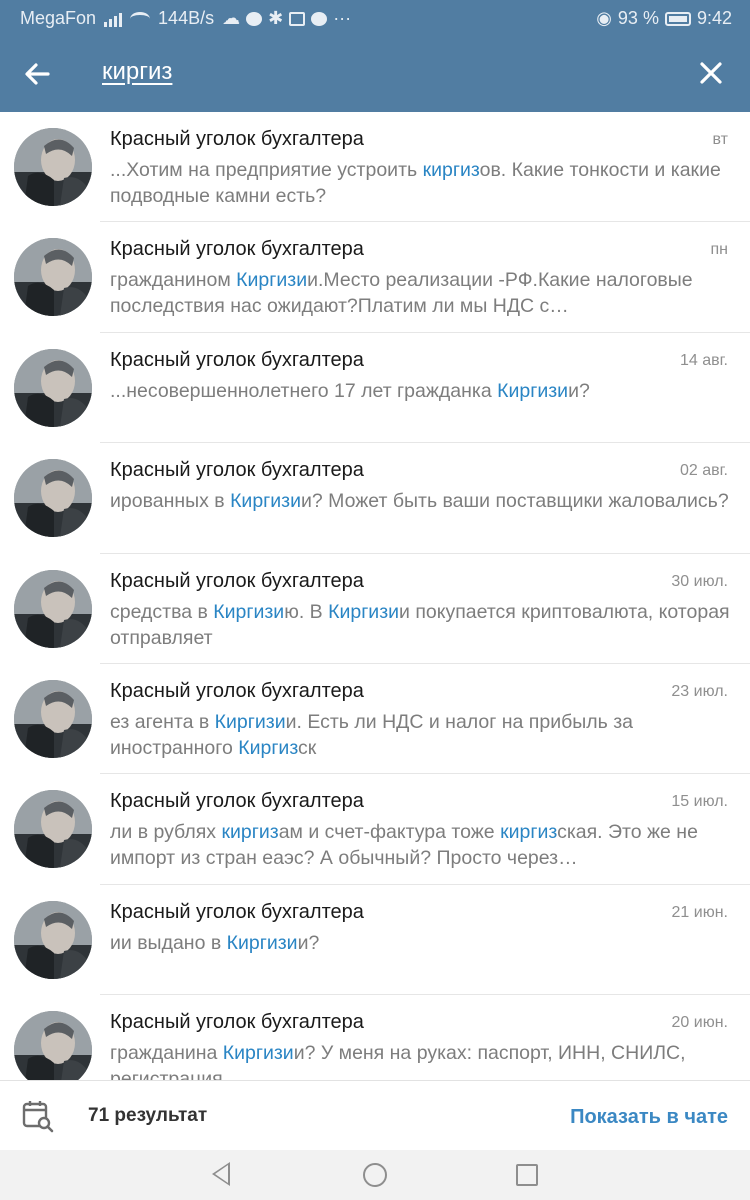 This screenshot has height=1200, width=750. Describe the element at coordinates (677, 18) in the screenshot. I see `battery-icon` at that location.